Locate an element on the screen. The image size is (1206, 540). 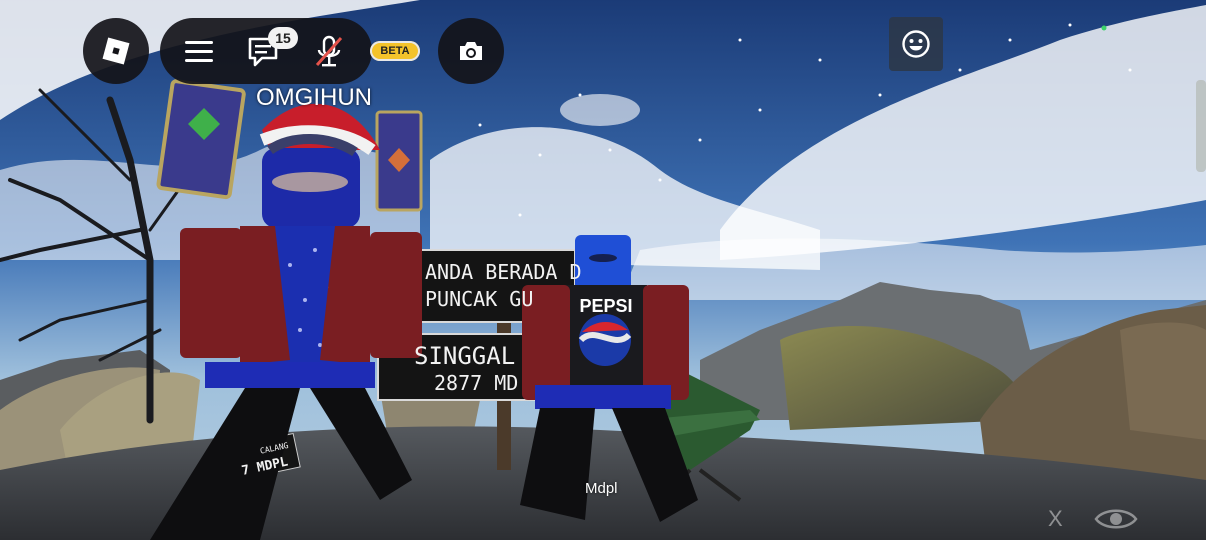
eye-icon is located at coordinates (1116, 519).